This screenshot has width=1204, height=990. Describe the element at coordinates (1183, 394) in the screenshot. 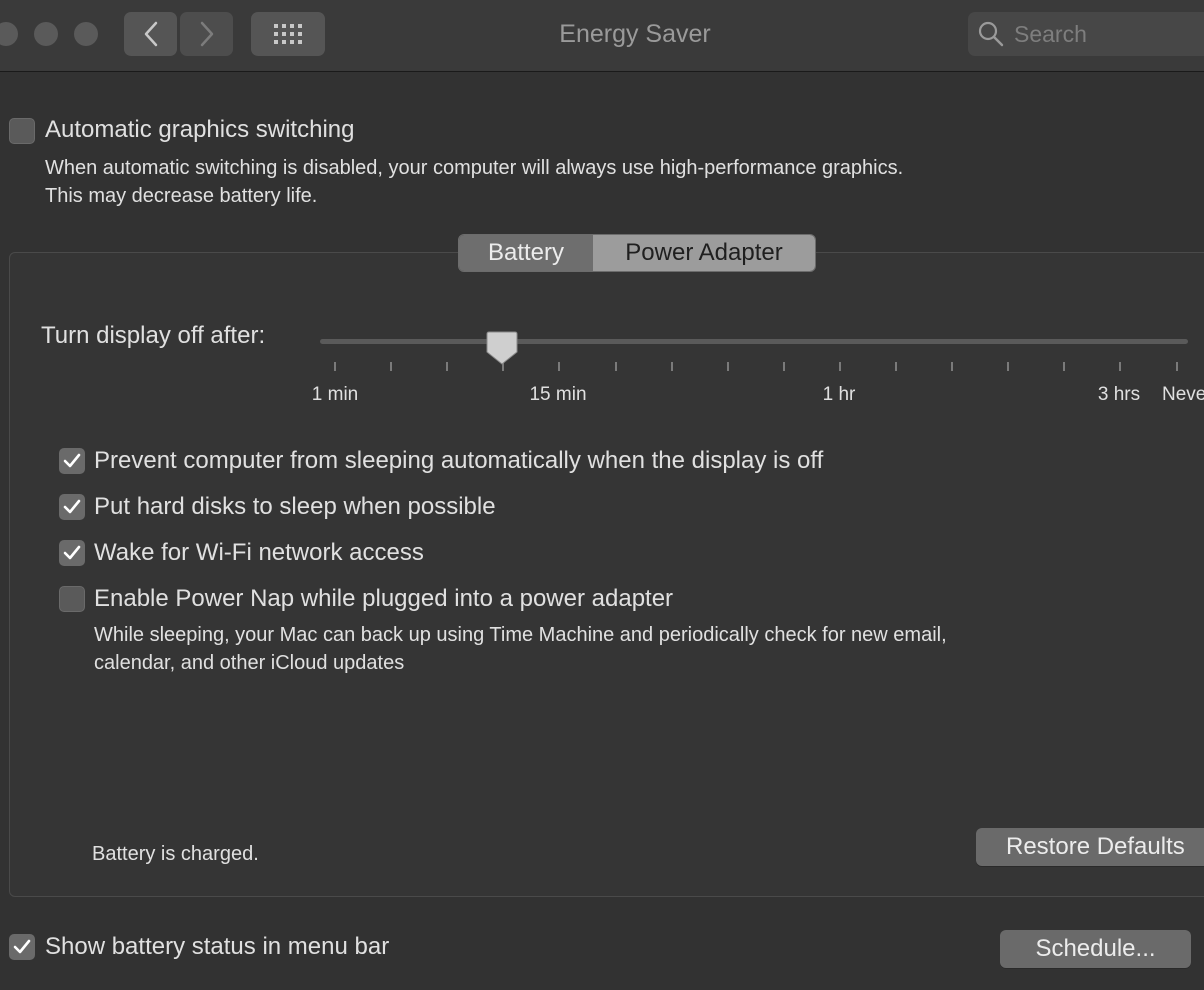

I see `tick-label-never: Never` at that location.